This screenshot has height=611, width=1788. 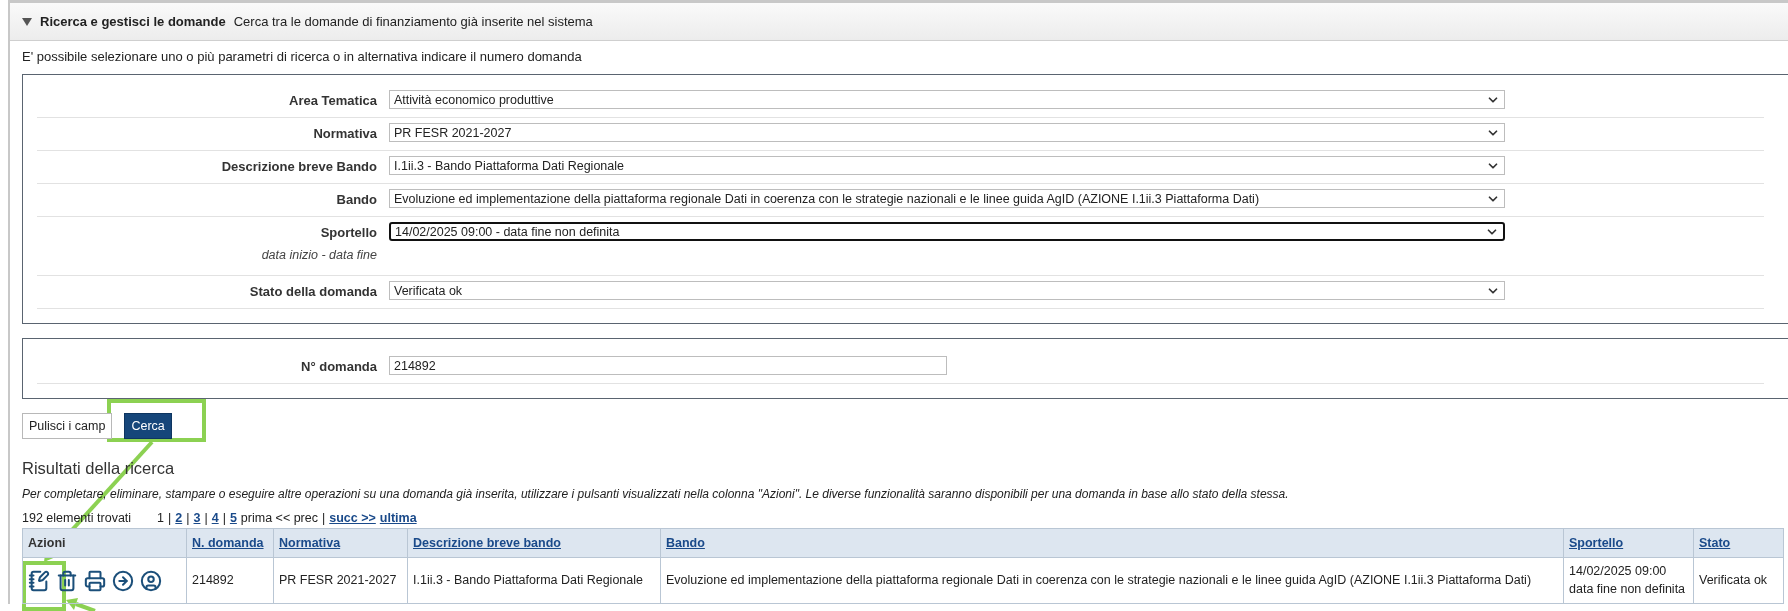 What do you see at coordinates (947, 231) in the screenshot?
I see `dropdown-select: 14/02/2025 09:00 - data fine non definita` at bounding box center [947, 231].